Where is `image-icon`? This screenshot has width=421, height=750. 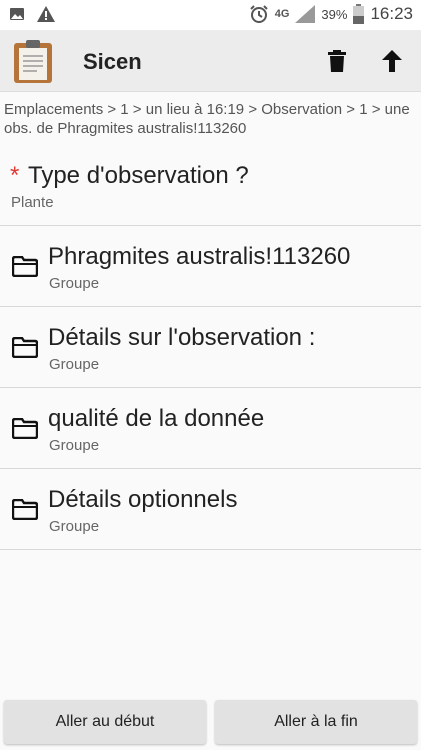
image-icon is located at coordinates (17, 14).